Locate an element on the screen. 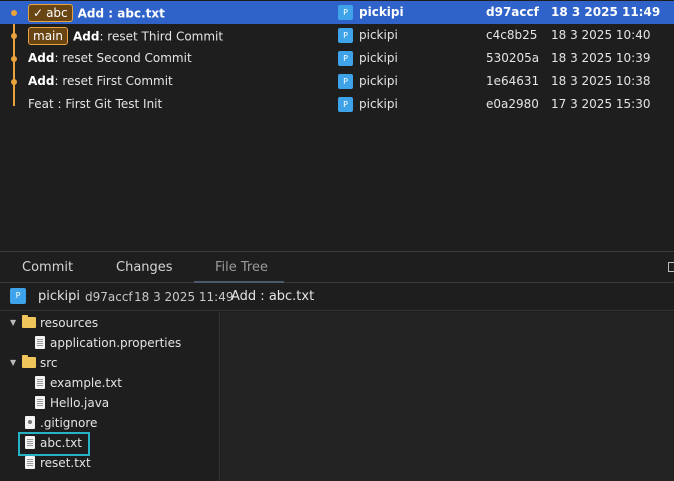  tree-file: application.properties is located at coordinates (110, 343).